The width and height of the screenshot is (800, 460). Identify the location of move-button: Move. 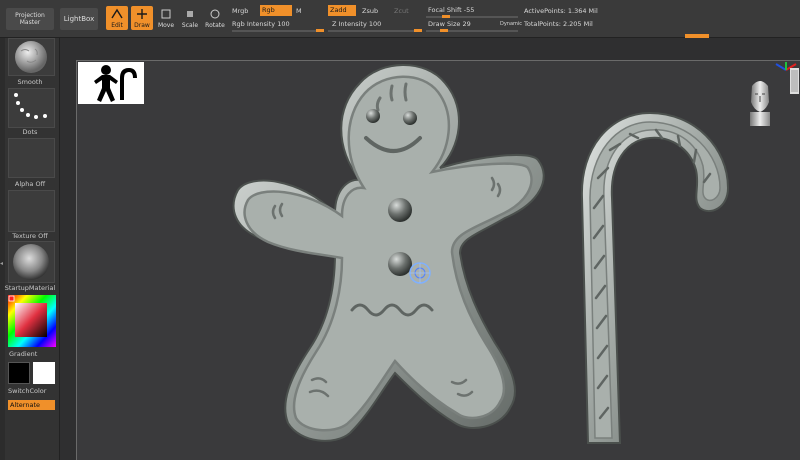
(166, 18).